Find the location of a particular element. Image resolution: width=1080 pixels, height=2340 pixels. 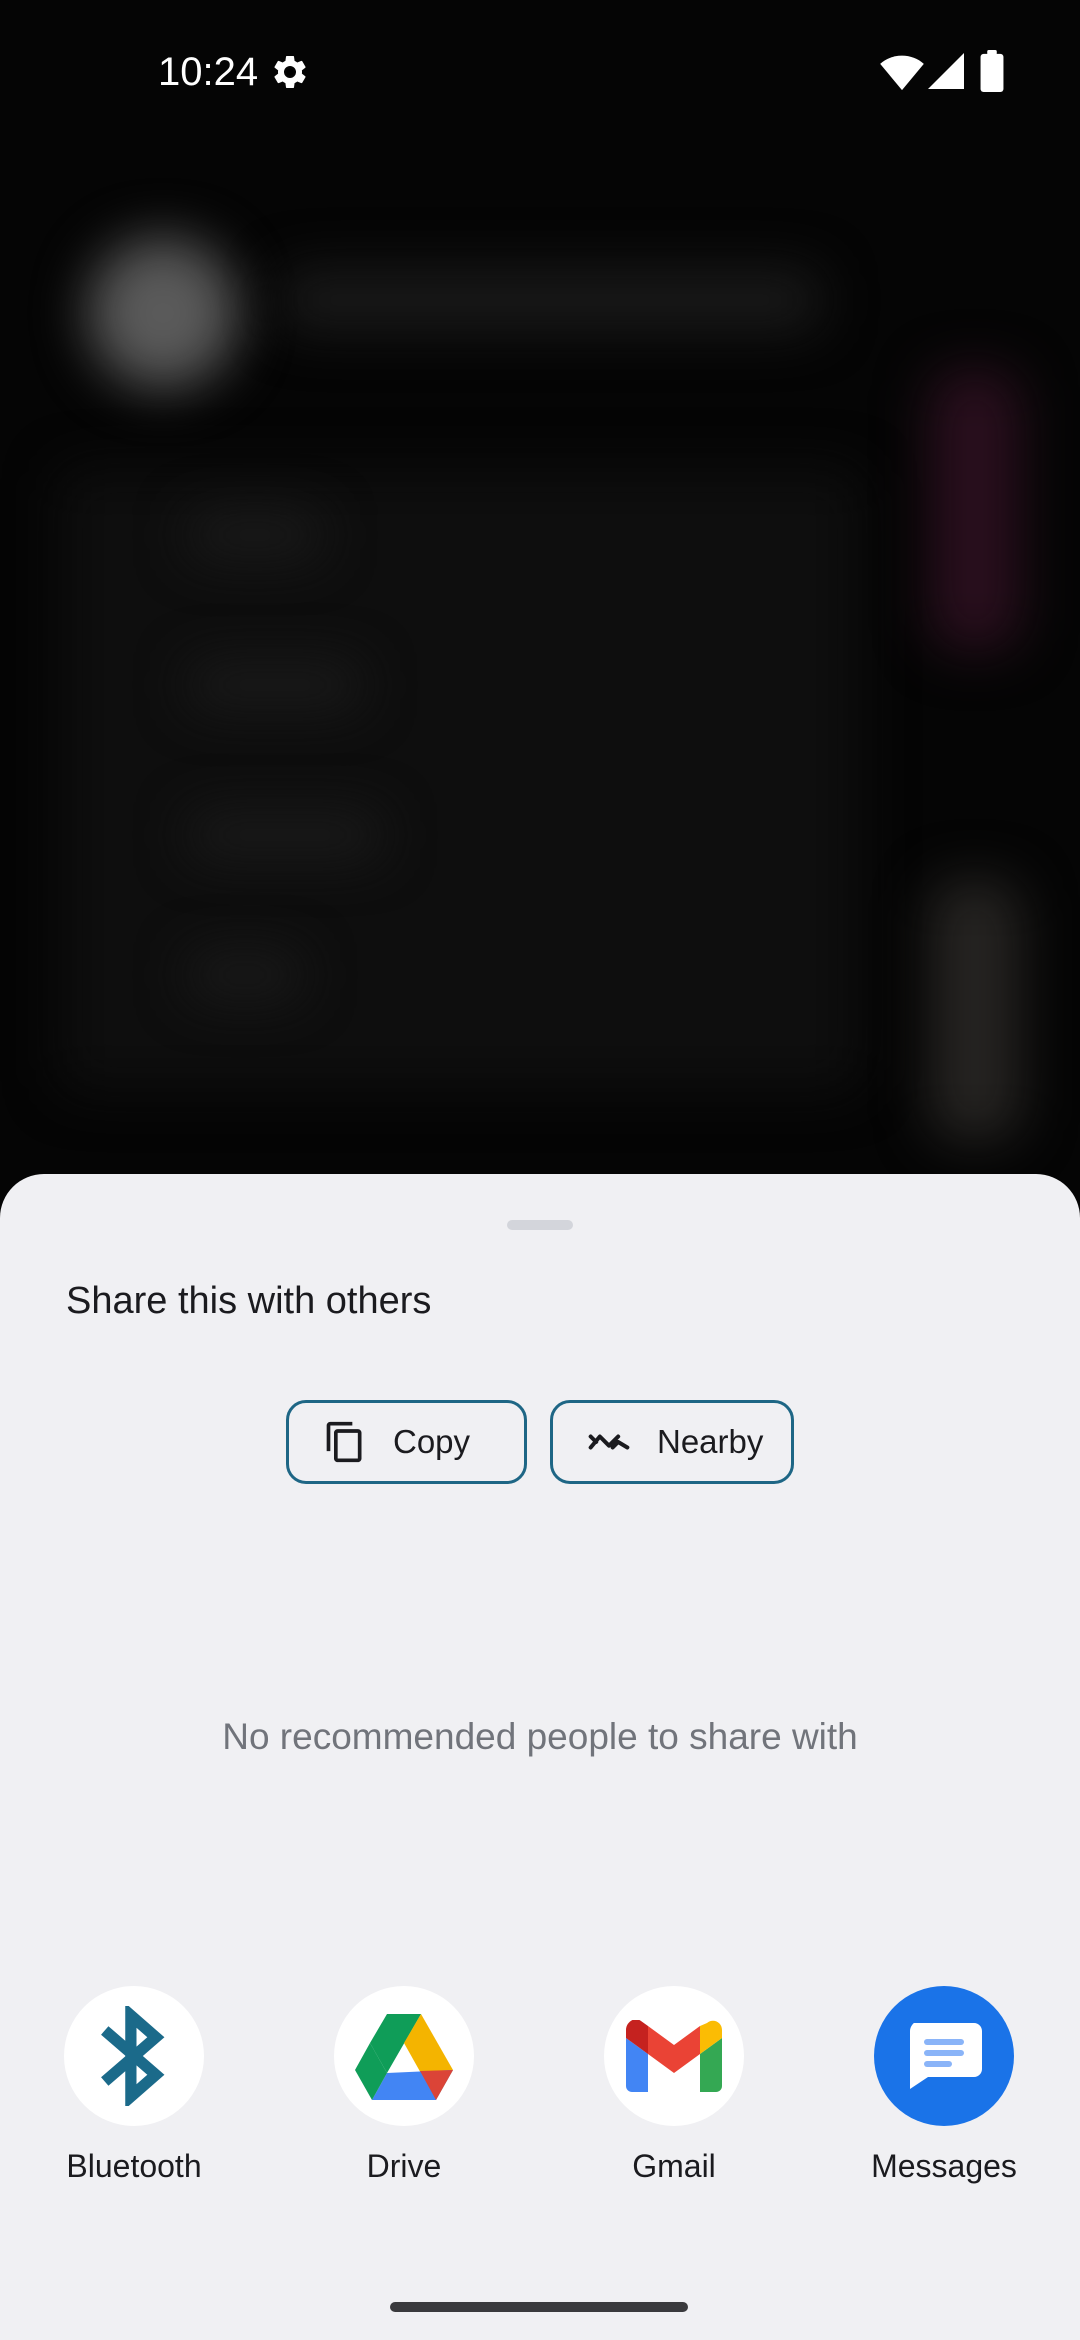

status-time: 10:24 is located at coordinates (208, 72).